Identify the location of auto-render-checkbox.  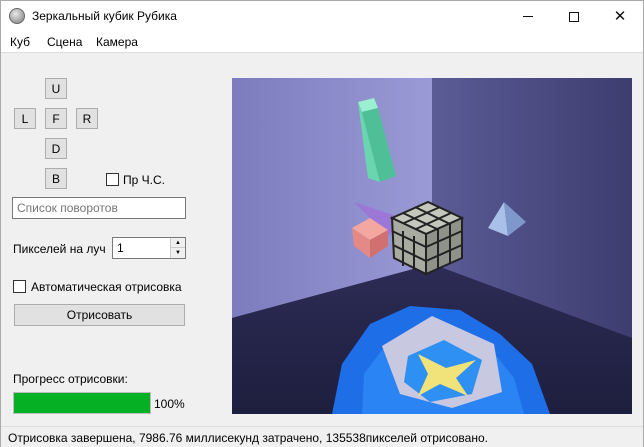
(19, 286).